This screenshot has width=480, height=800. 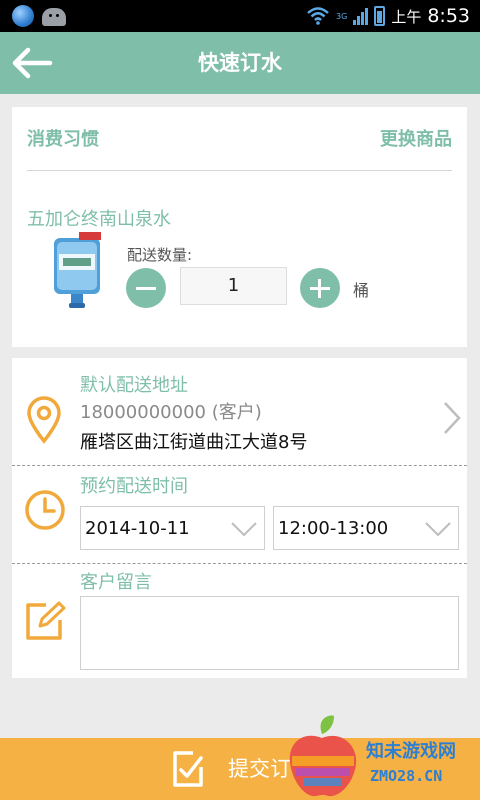 What do you see at coordinates (63, 138) in the screenshot?
I see `consumption-habit-link: 消费习惯` at bounding box center [63, 138].